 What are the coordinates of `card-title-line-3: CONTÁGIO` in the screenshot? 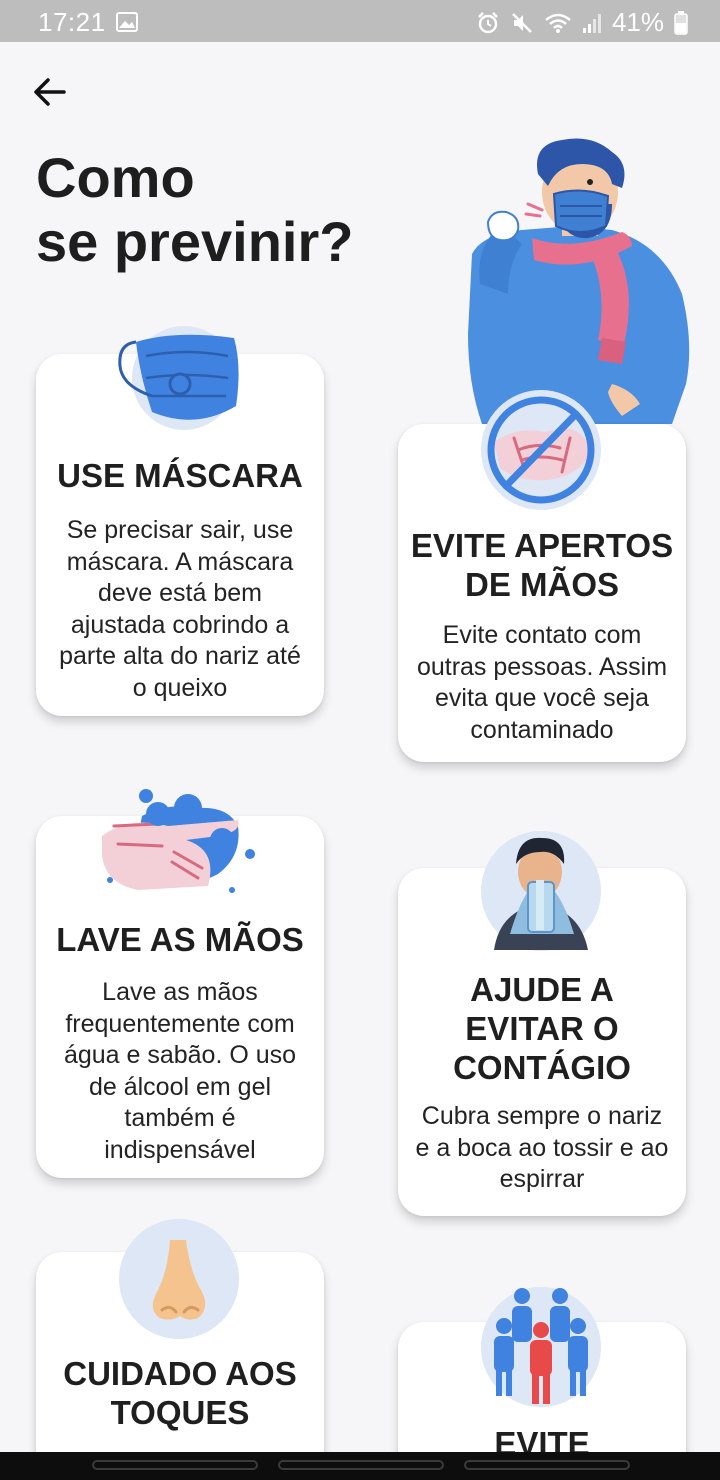 It's located at (542, 1067).